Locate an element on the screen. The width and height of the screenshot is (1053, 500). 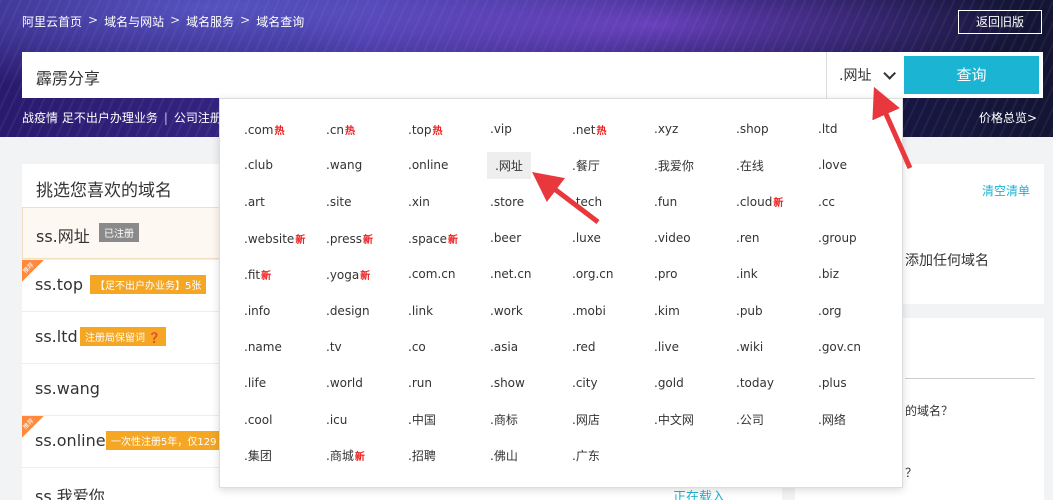
suffix-option: .press新 is located at coordinates (364, 238).